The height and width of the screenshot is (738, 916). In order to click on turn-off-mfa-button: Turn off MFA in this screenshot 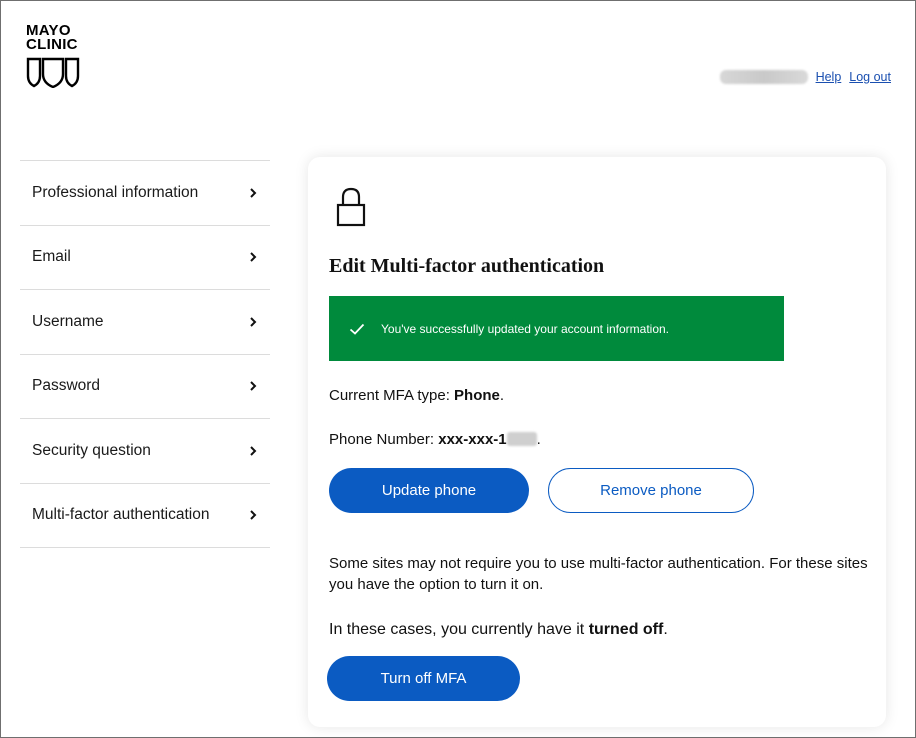, I will do `click(423, 678)`.